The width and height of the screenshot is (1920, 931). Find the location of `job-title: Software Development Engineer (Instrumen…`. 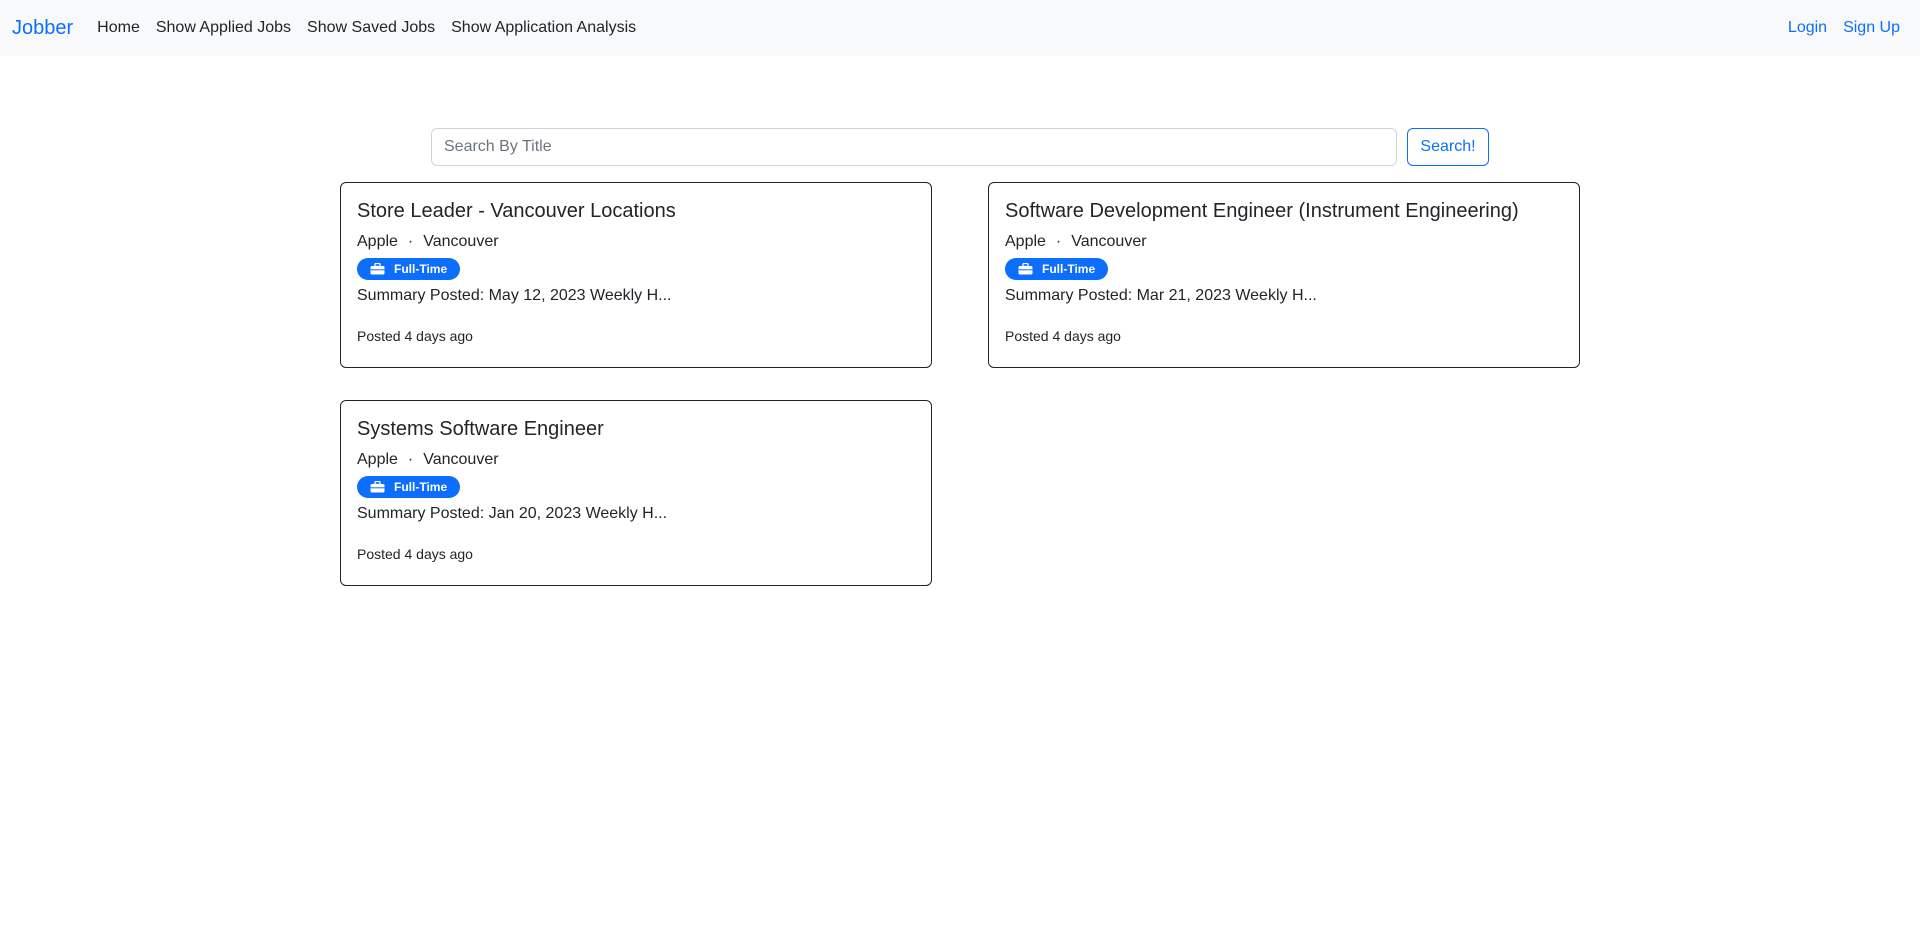

job-title: Software Development Engineer (Instrumen… is located at coordinates (1284, 211).